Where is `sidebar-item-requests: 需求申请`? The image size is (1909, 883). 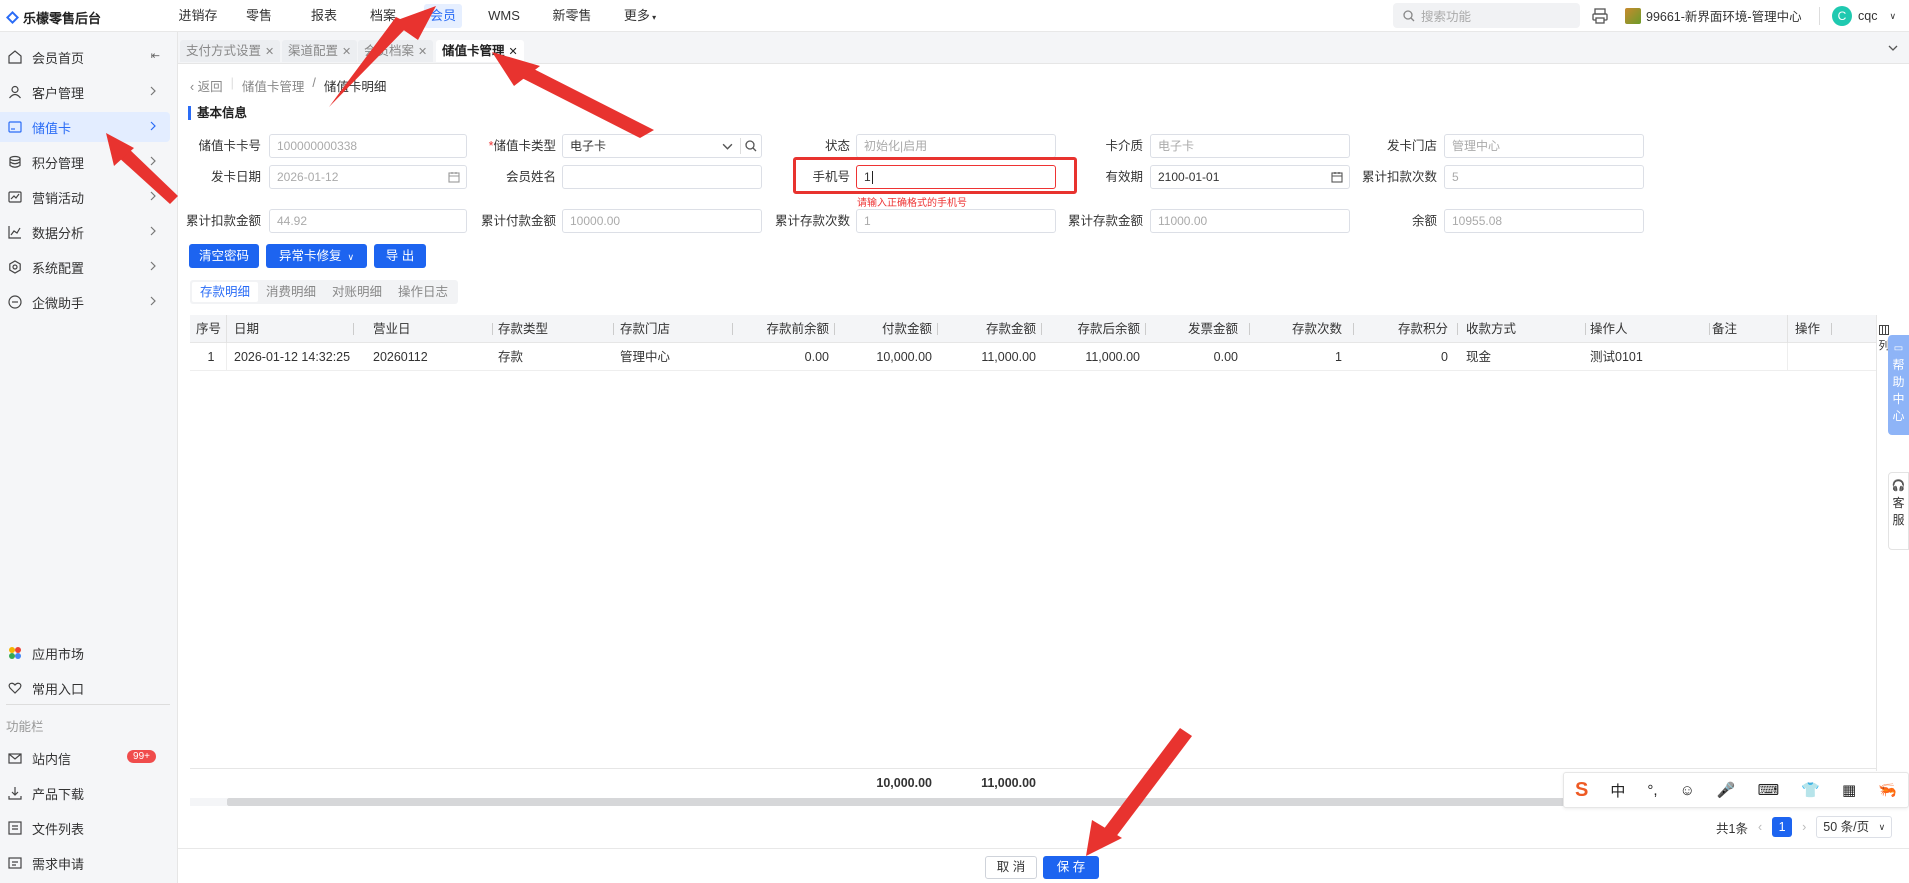
sidebar-item-requests: 需求申请 is located at coordinates (85, 863).